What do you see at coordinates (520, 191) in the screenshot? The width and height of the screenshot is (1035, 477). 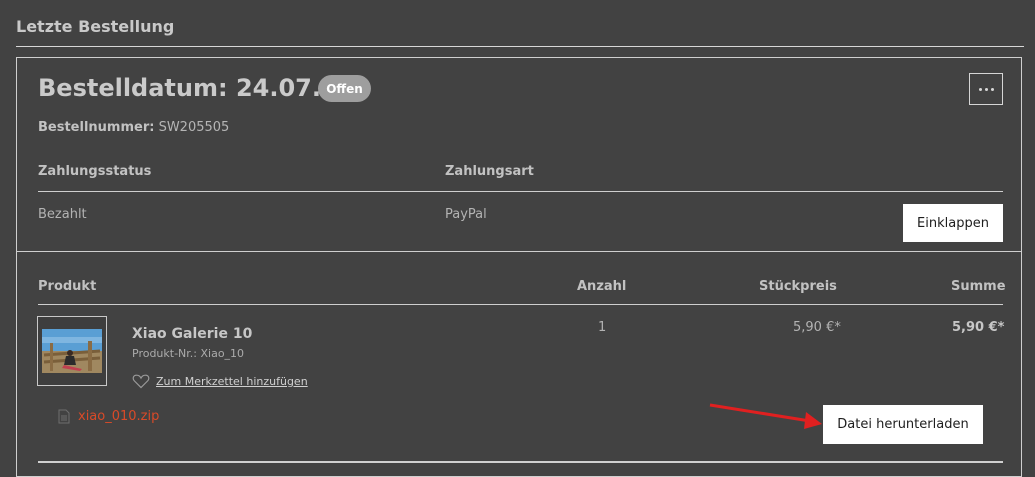 I see `payment-divider` at bounding box center [520, 191].